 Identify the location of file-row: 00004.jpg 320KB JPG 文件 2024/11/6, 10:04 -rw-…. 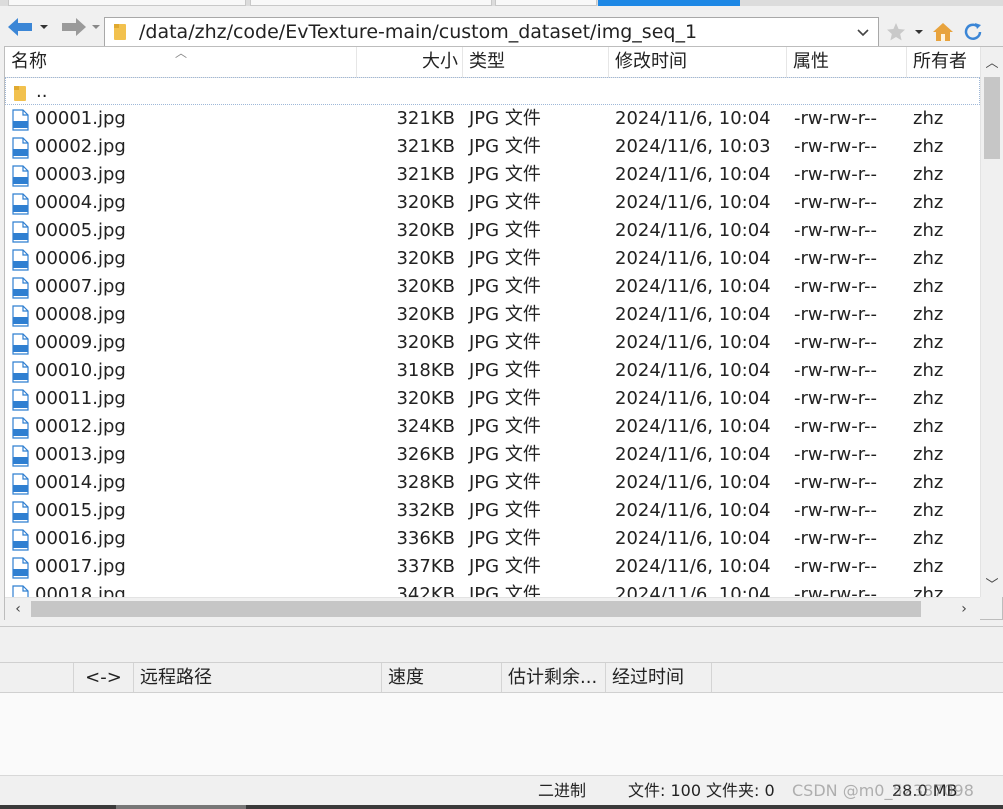
(492, 203).